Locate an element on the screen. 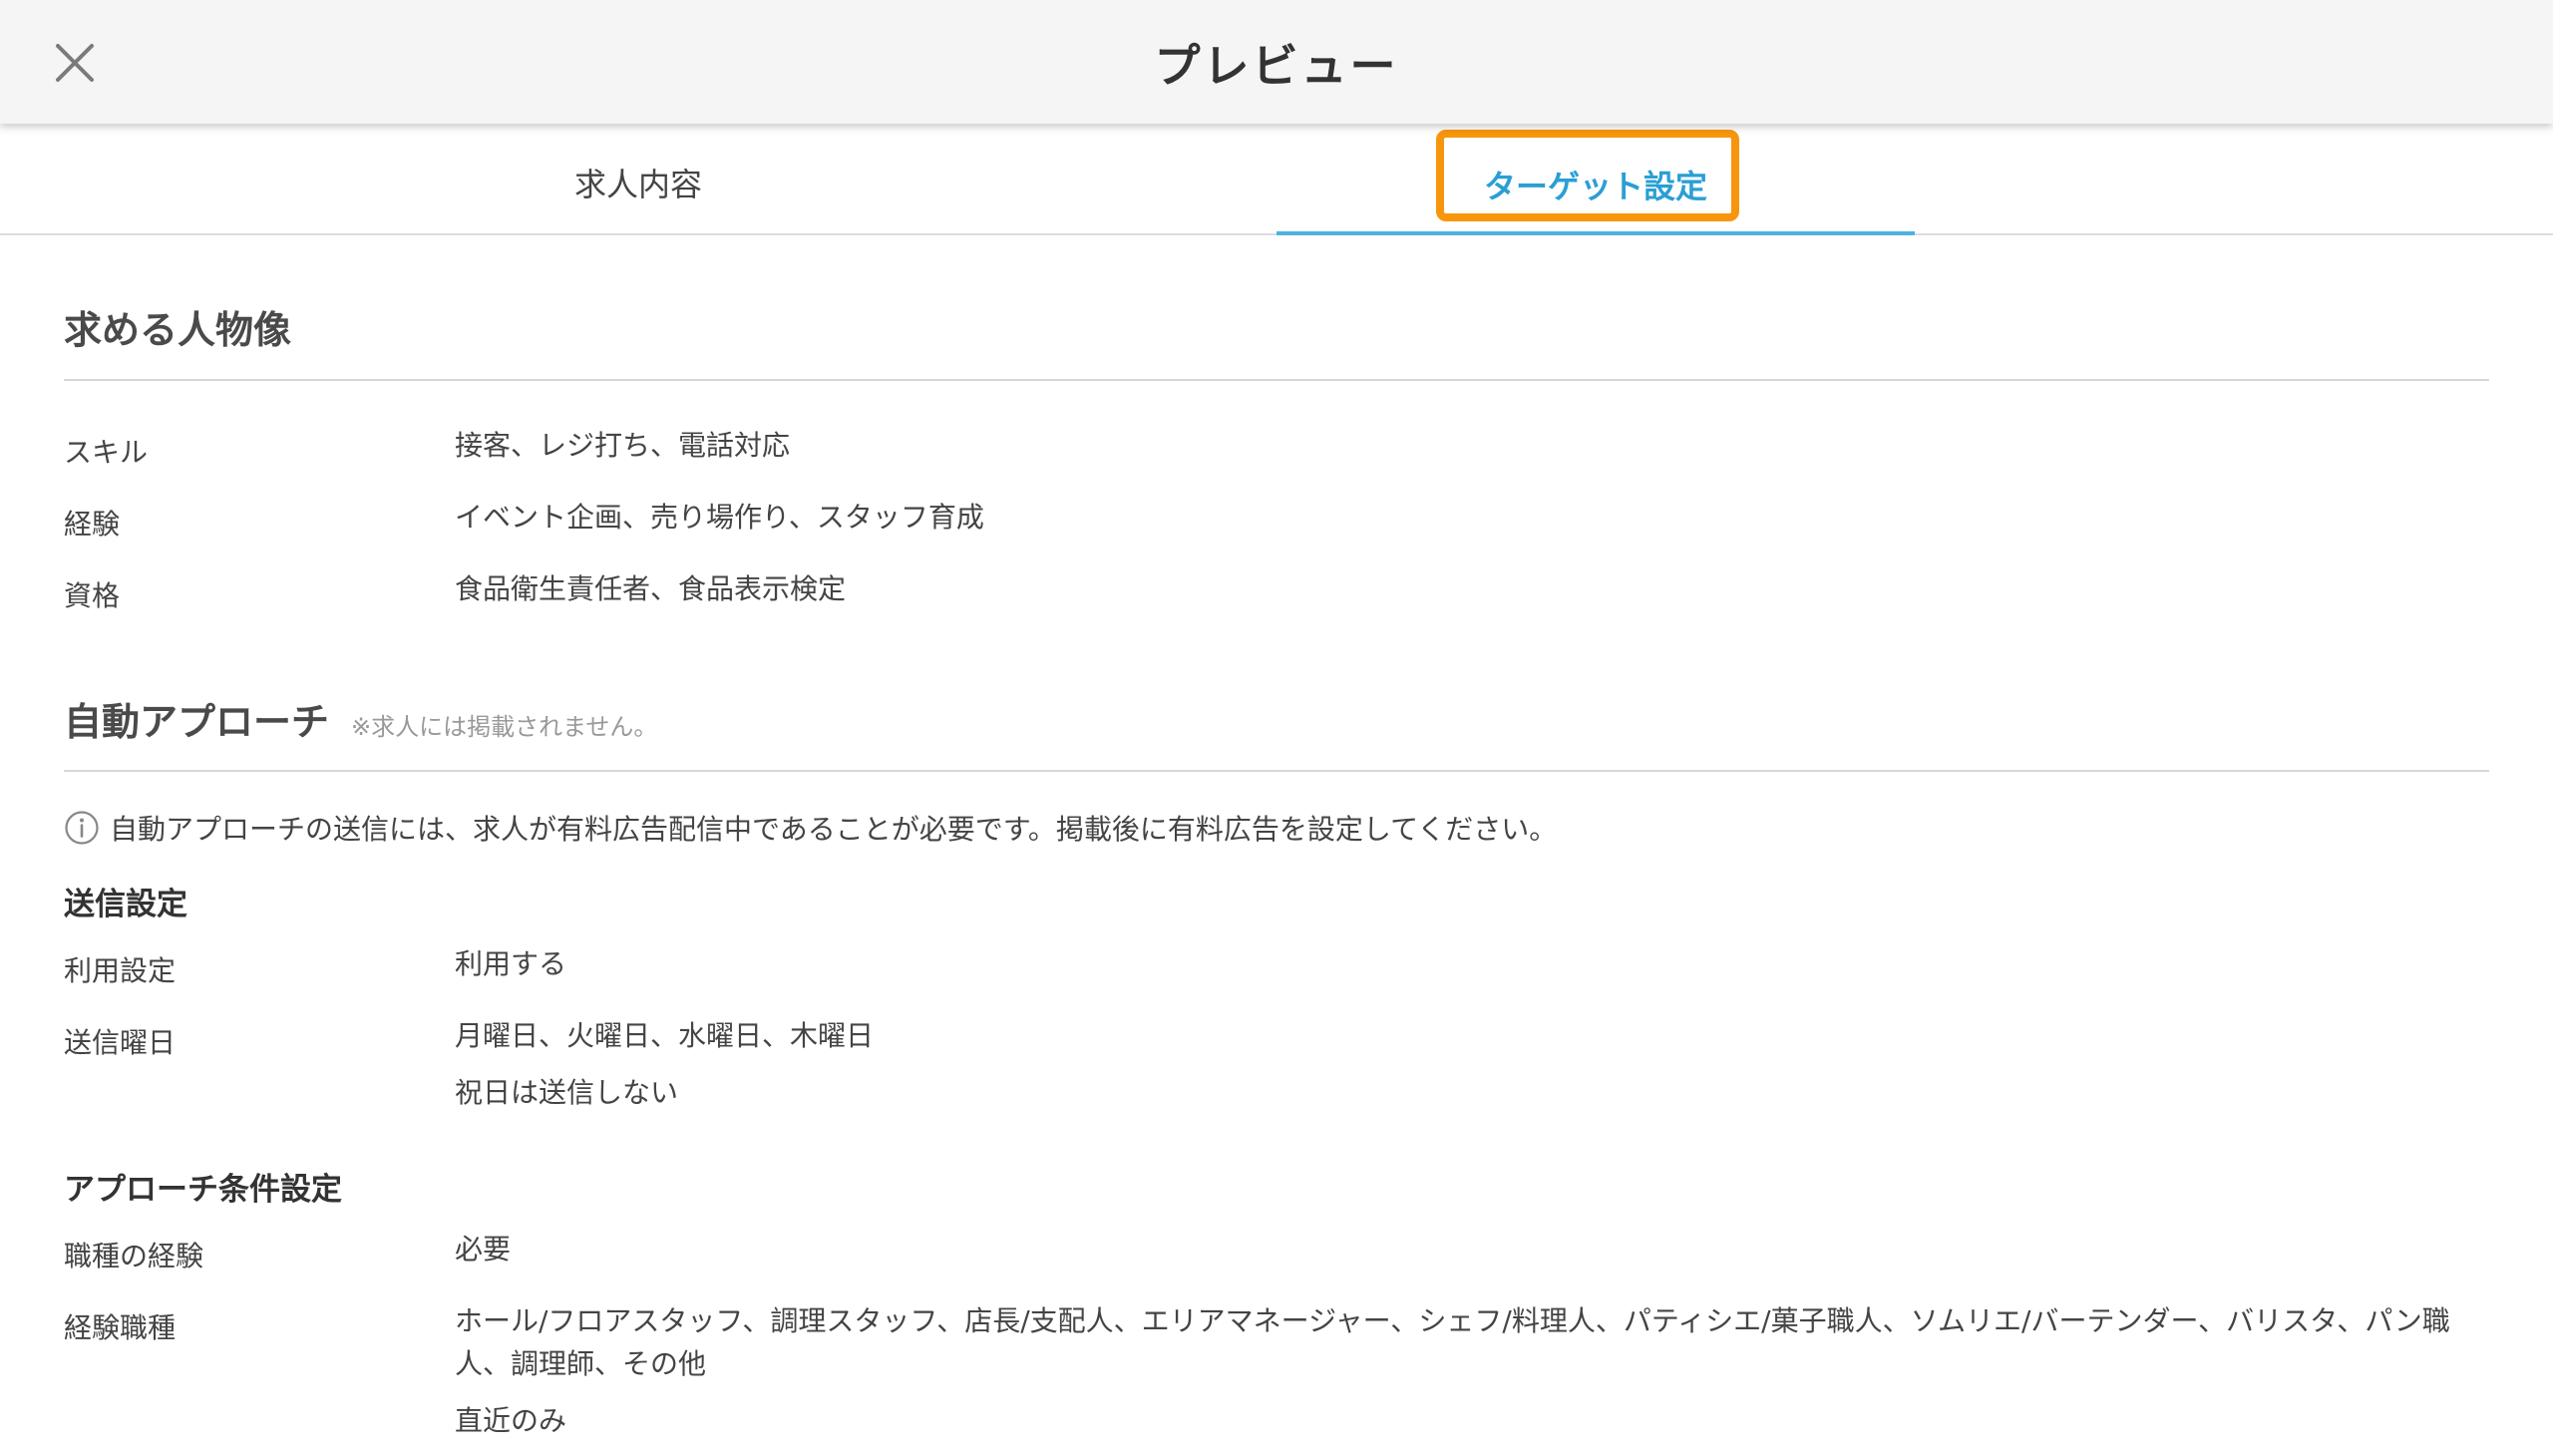 The height and width of the screenshot is (1456, 2553). row-label-experienced-jobs: 経験職種 is located at coordinates (121, 1327).